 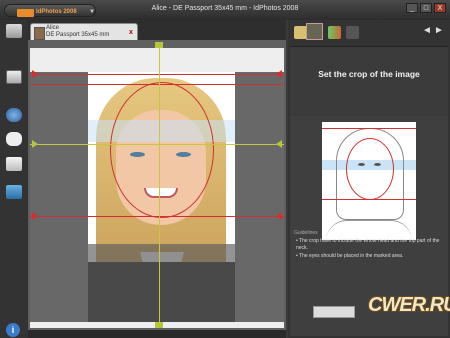 I want to click on center-line, so click(x=159, y=188).